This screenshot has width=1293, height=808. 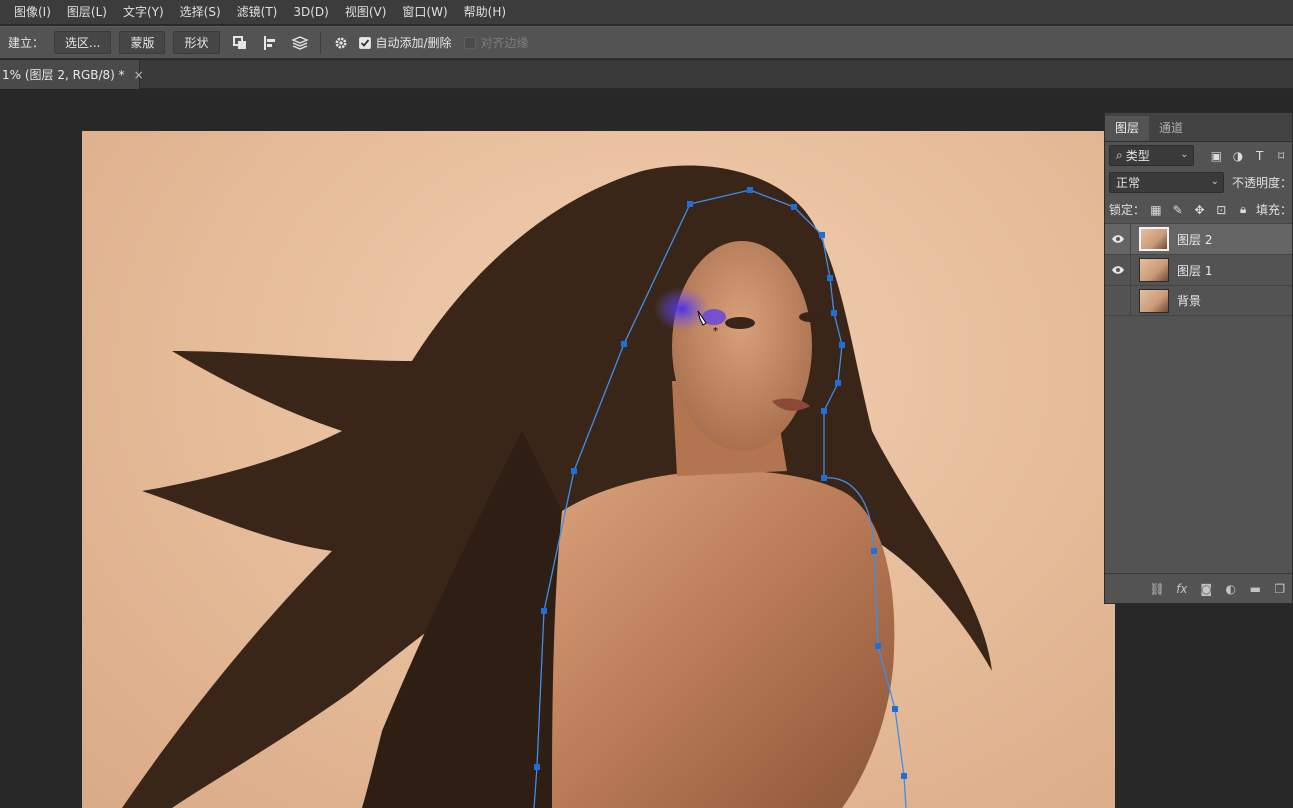 I want to click on blend-row: 正常 ⌄ 不透明度：, so click(x=1198, y=182).